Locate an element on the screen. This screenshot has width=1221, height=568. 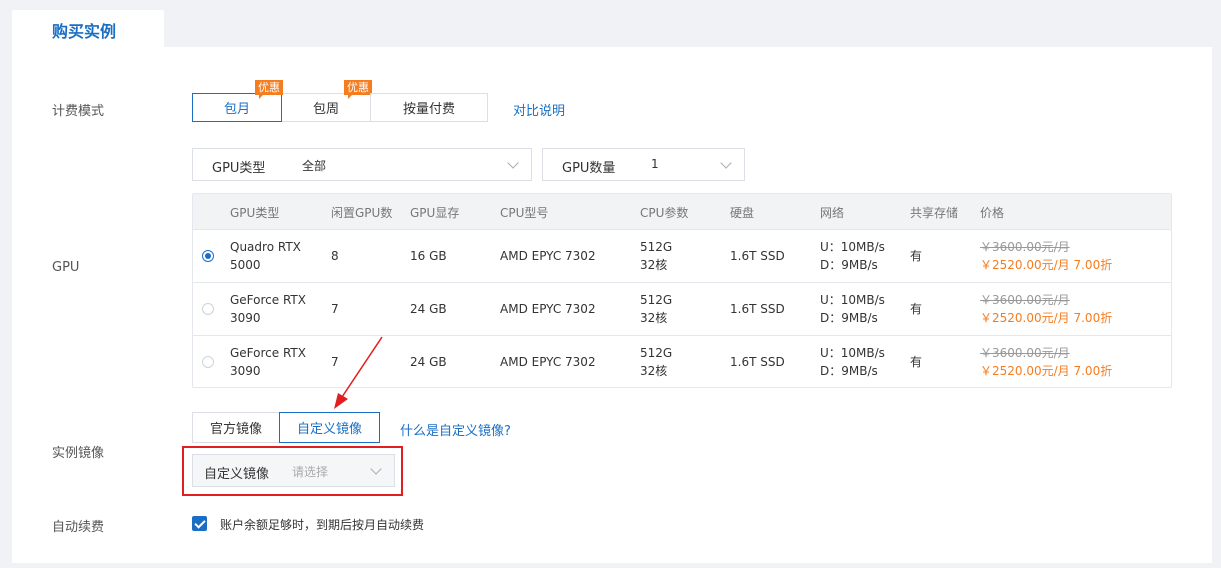
billing-option-pay-as-you-go: 按量付费 is located at coordinates (429, 107).